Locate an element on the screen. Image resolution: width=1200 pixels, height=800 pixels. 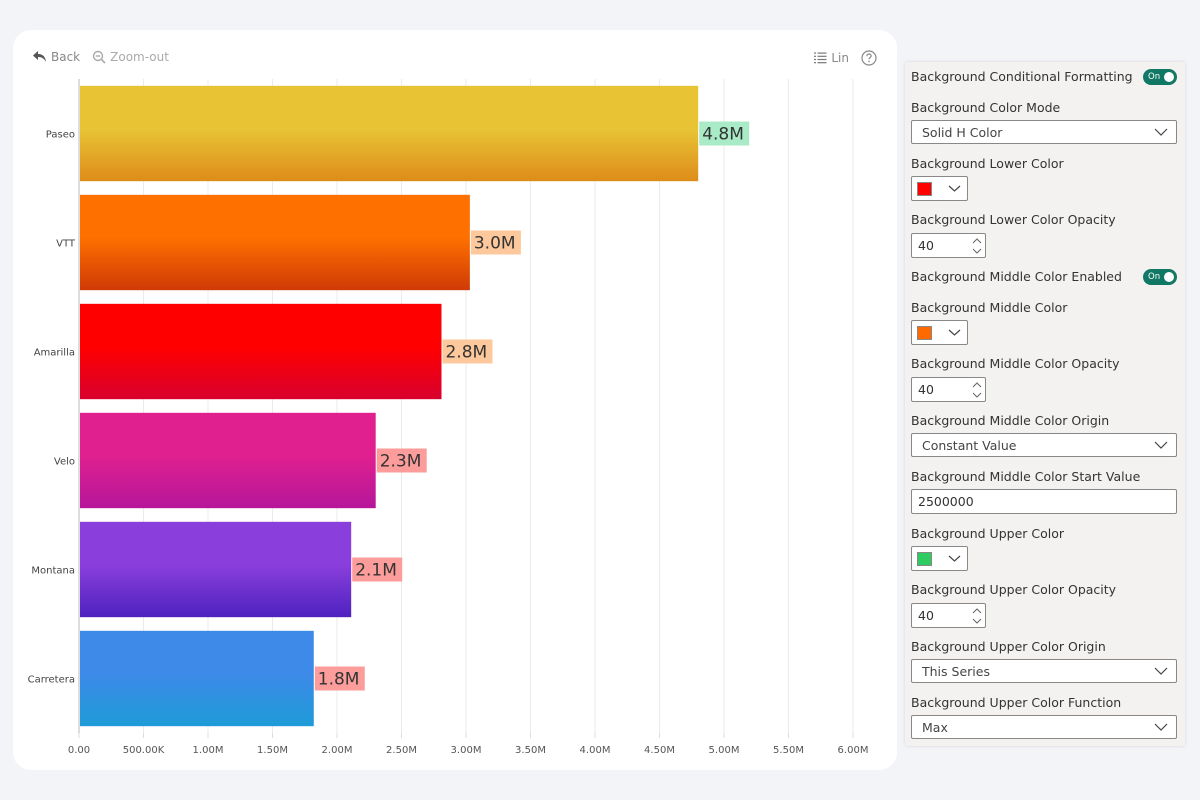
lower-opacity-input: 40 is located at coordinates (948, 245).